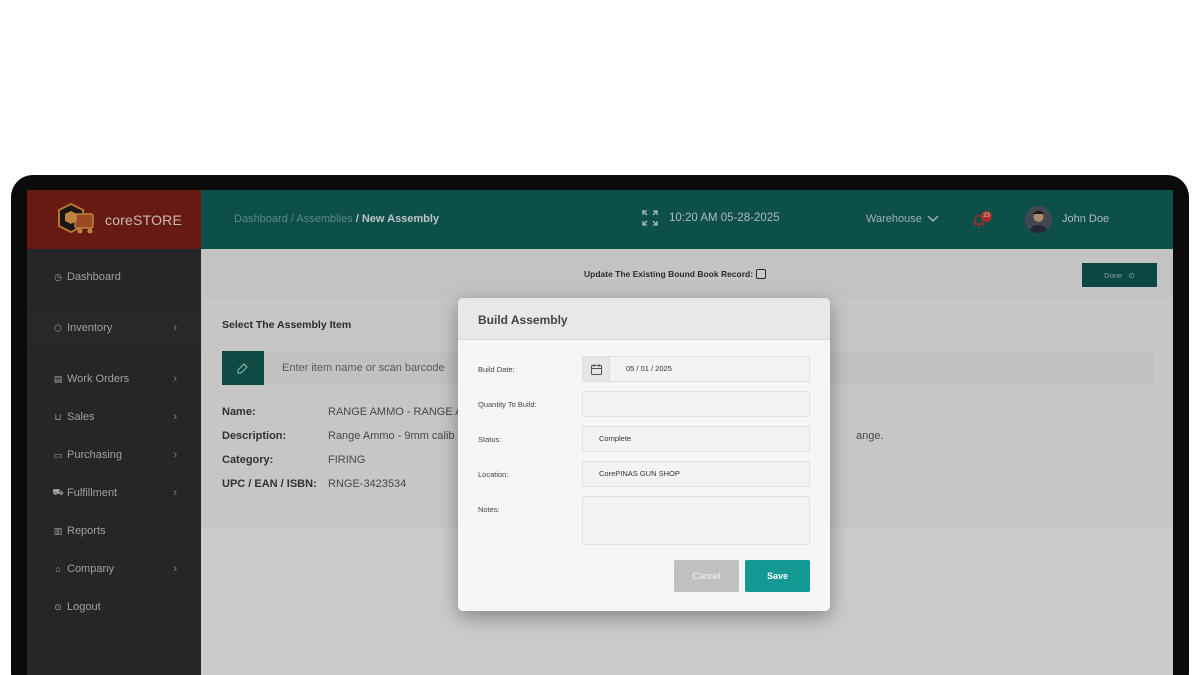  What do you see at coordinates (490, 439) in the screenshot?
I see `status-label: Status:` at bounding box center [490, 439].